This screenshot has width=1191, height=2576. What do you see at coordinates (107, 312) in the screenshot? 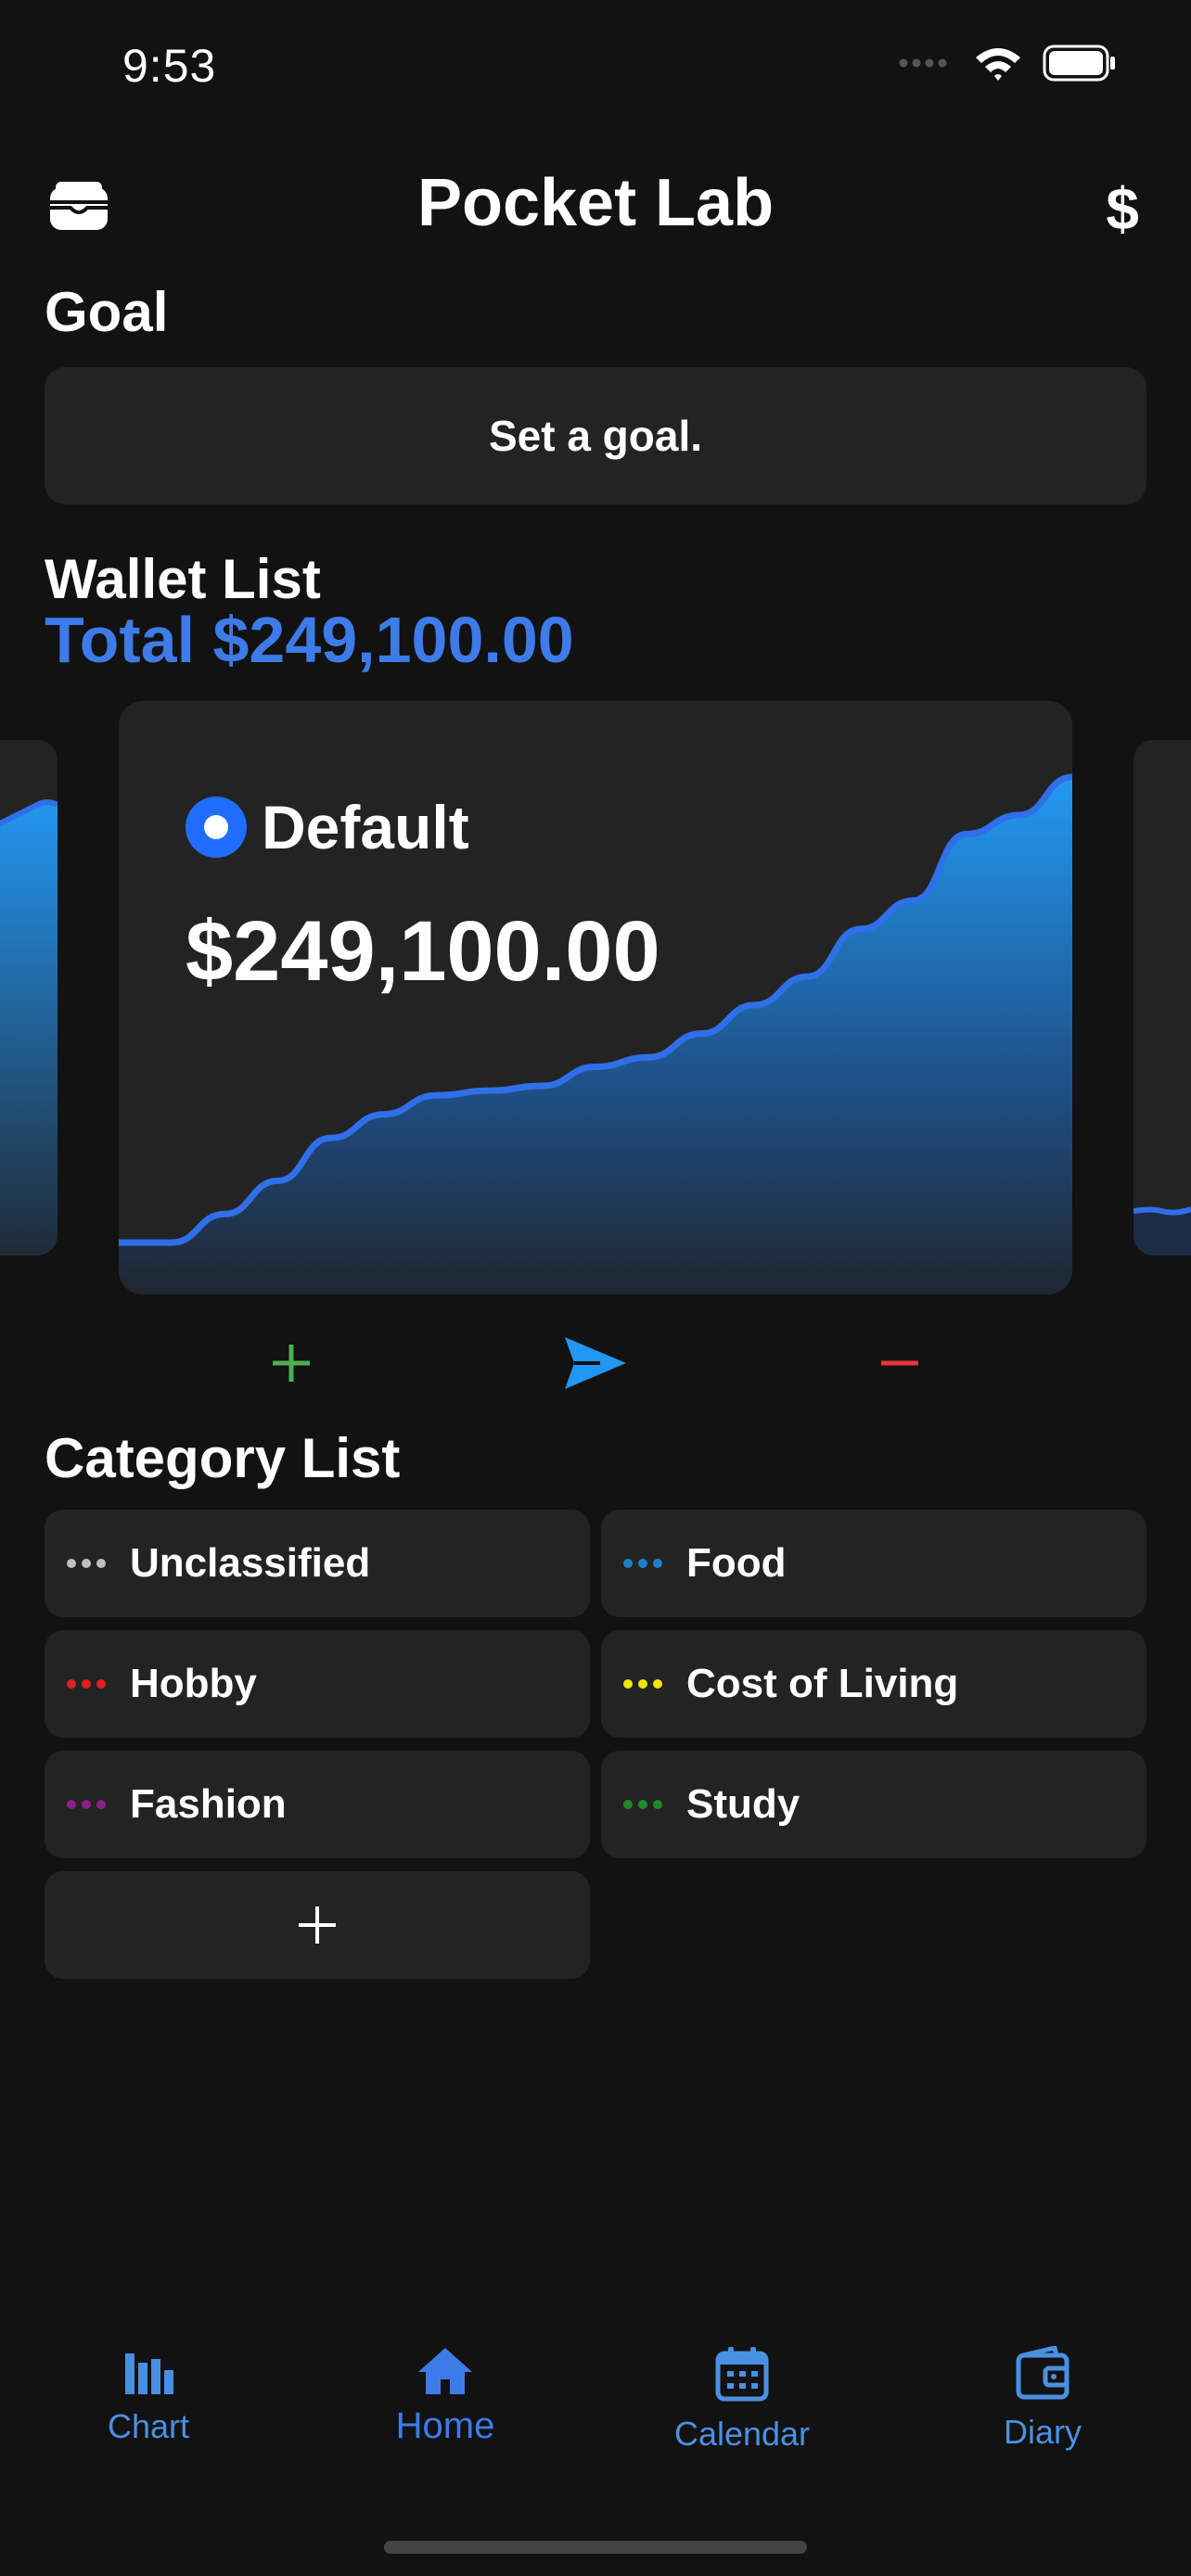
I see `goal-title: Goal` at bounding box center [107, 312].